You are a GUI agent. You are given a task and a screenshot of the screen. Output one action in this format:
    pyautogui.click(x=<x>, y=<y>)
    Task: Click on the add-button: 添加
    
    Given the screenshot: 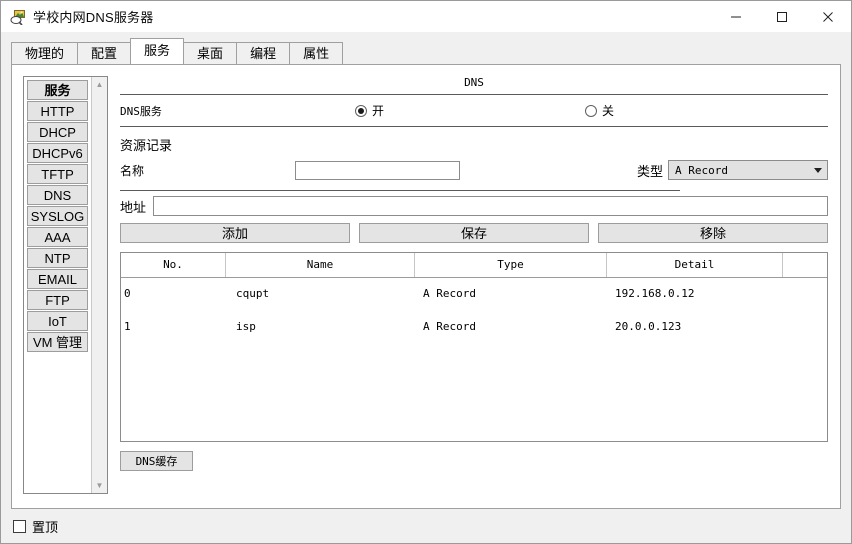 What is the action you would take?
    pyautogui.click(x=235, y=233)
    